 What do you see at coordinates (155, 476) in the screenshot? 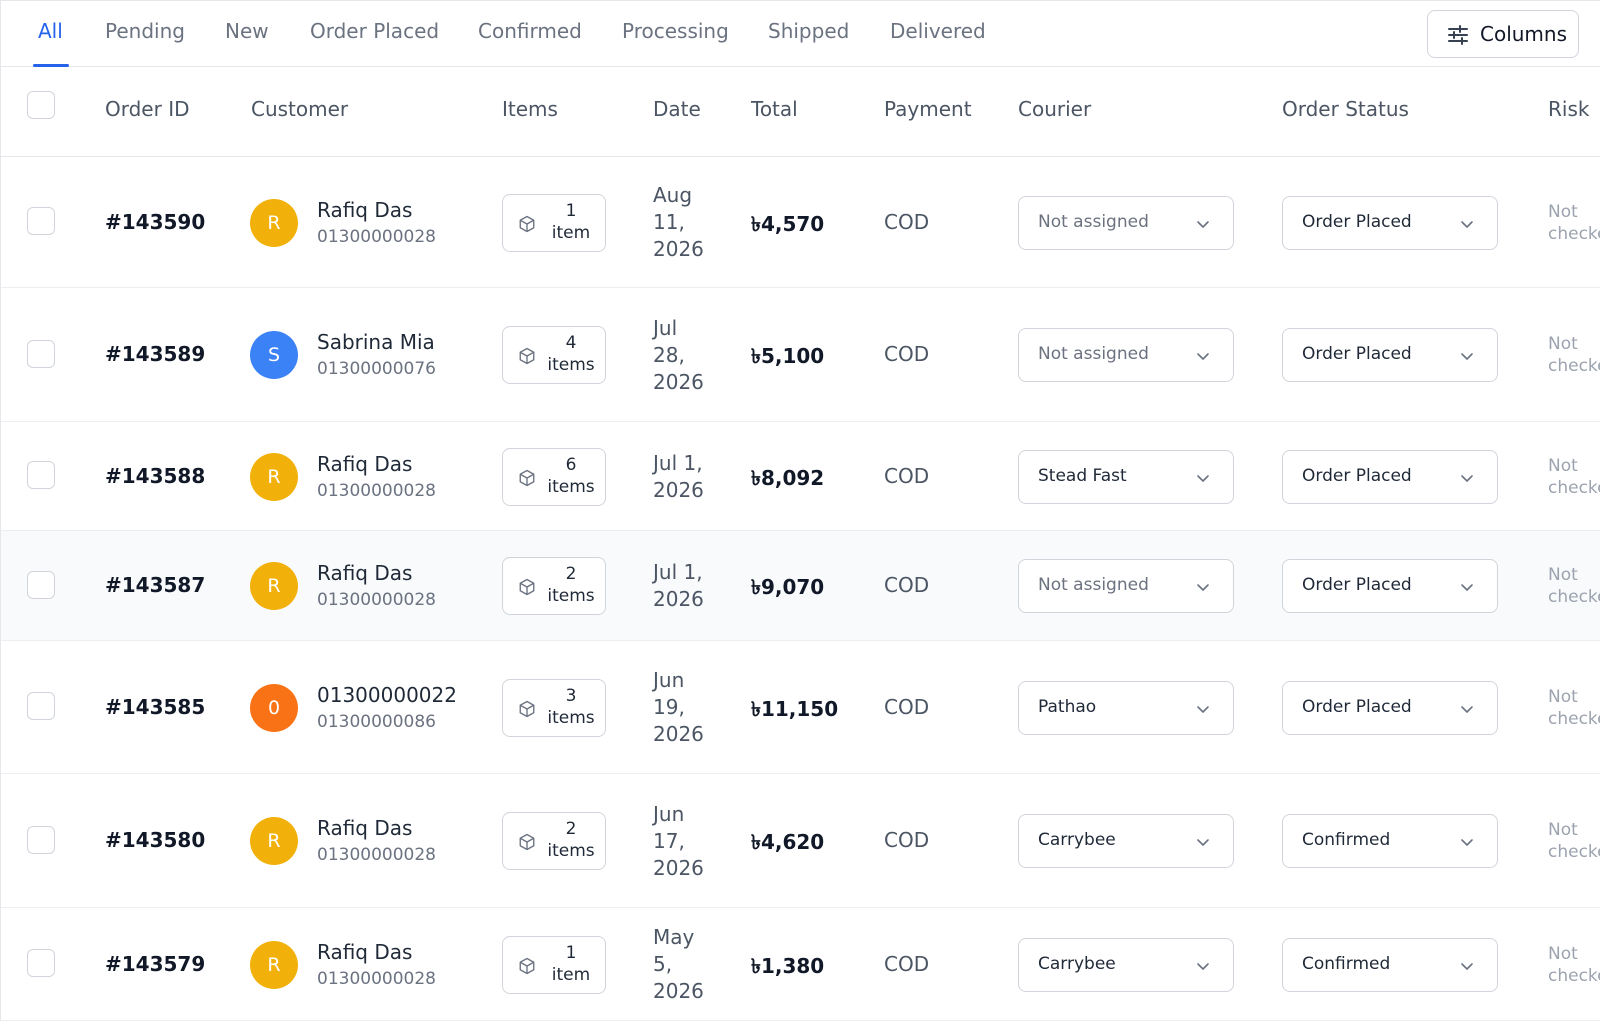
I see `order-id: #143588` at bounding box center [155, 476].